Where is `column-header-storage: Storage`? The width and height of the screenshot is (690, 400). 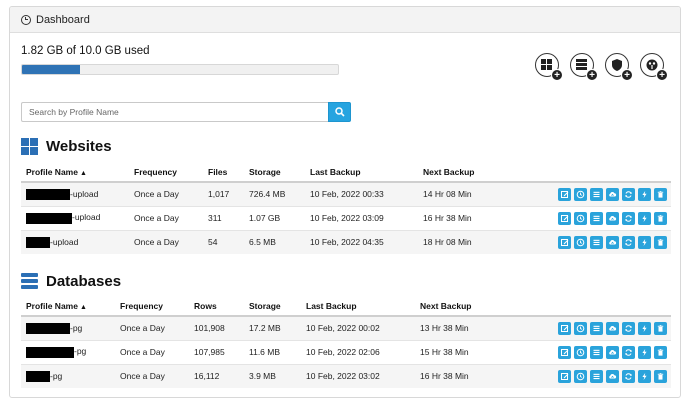
column-header-storage: Storage is located at coordinates (279, 173).